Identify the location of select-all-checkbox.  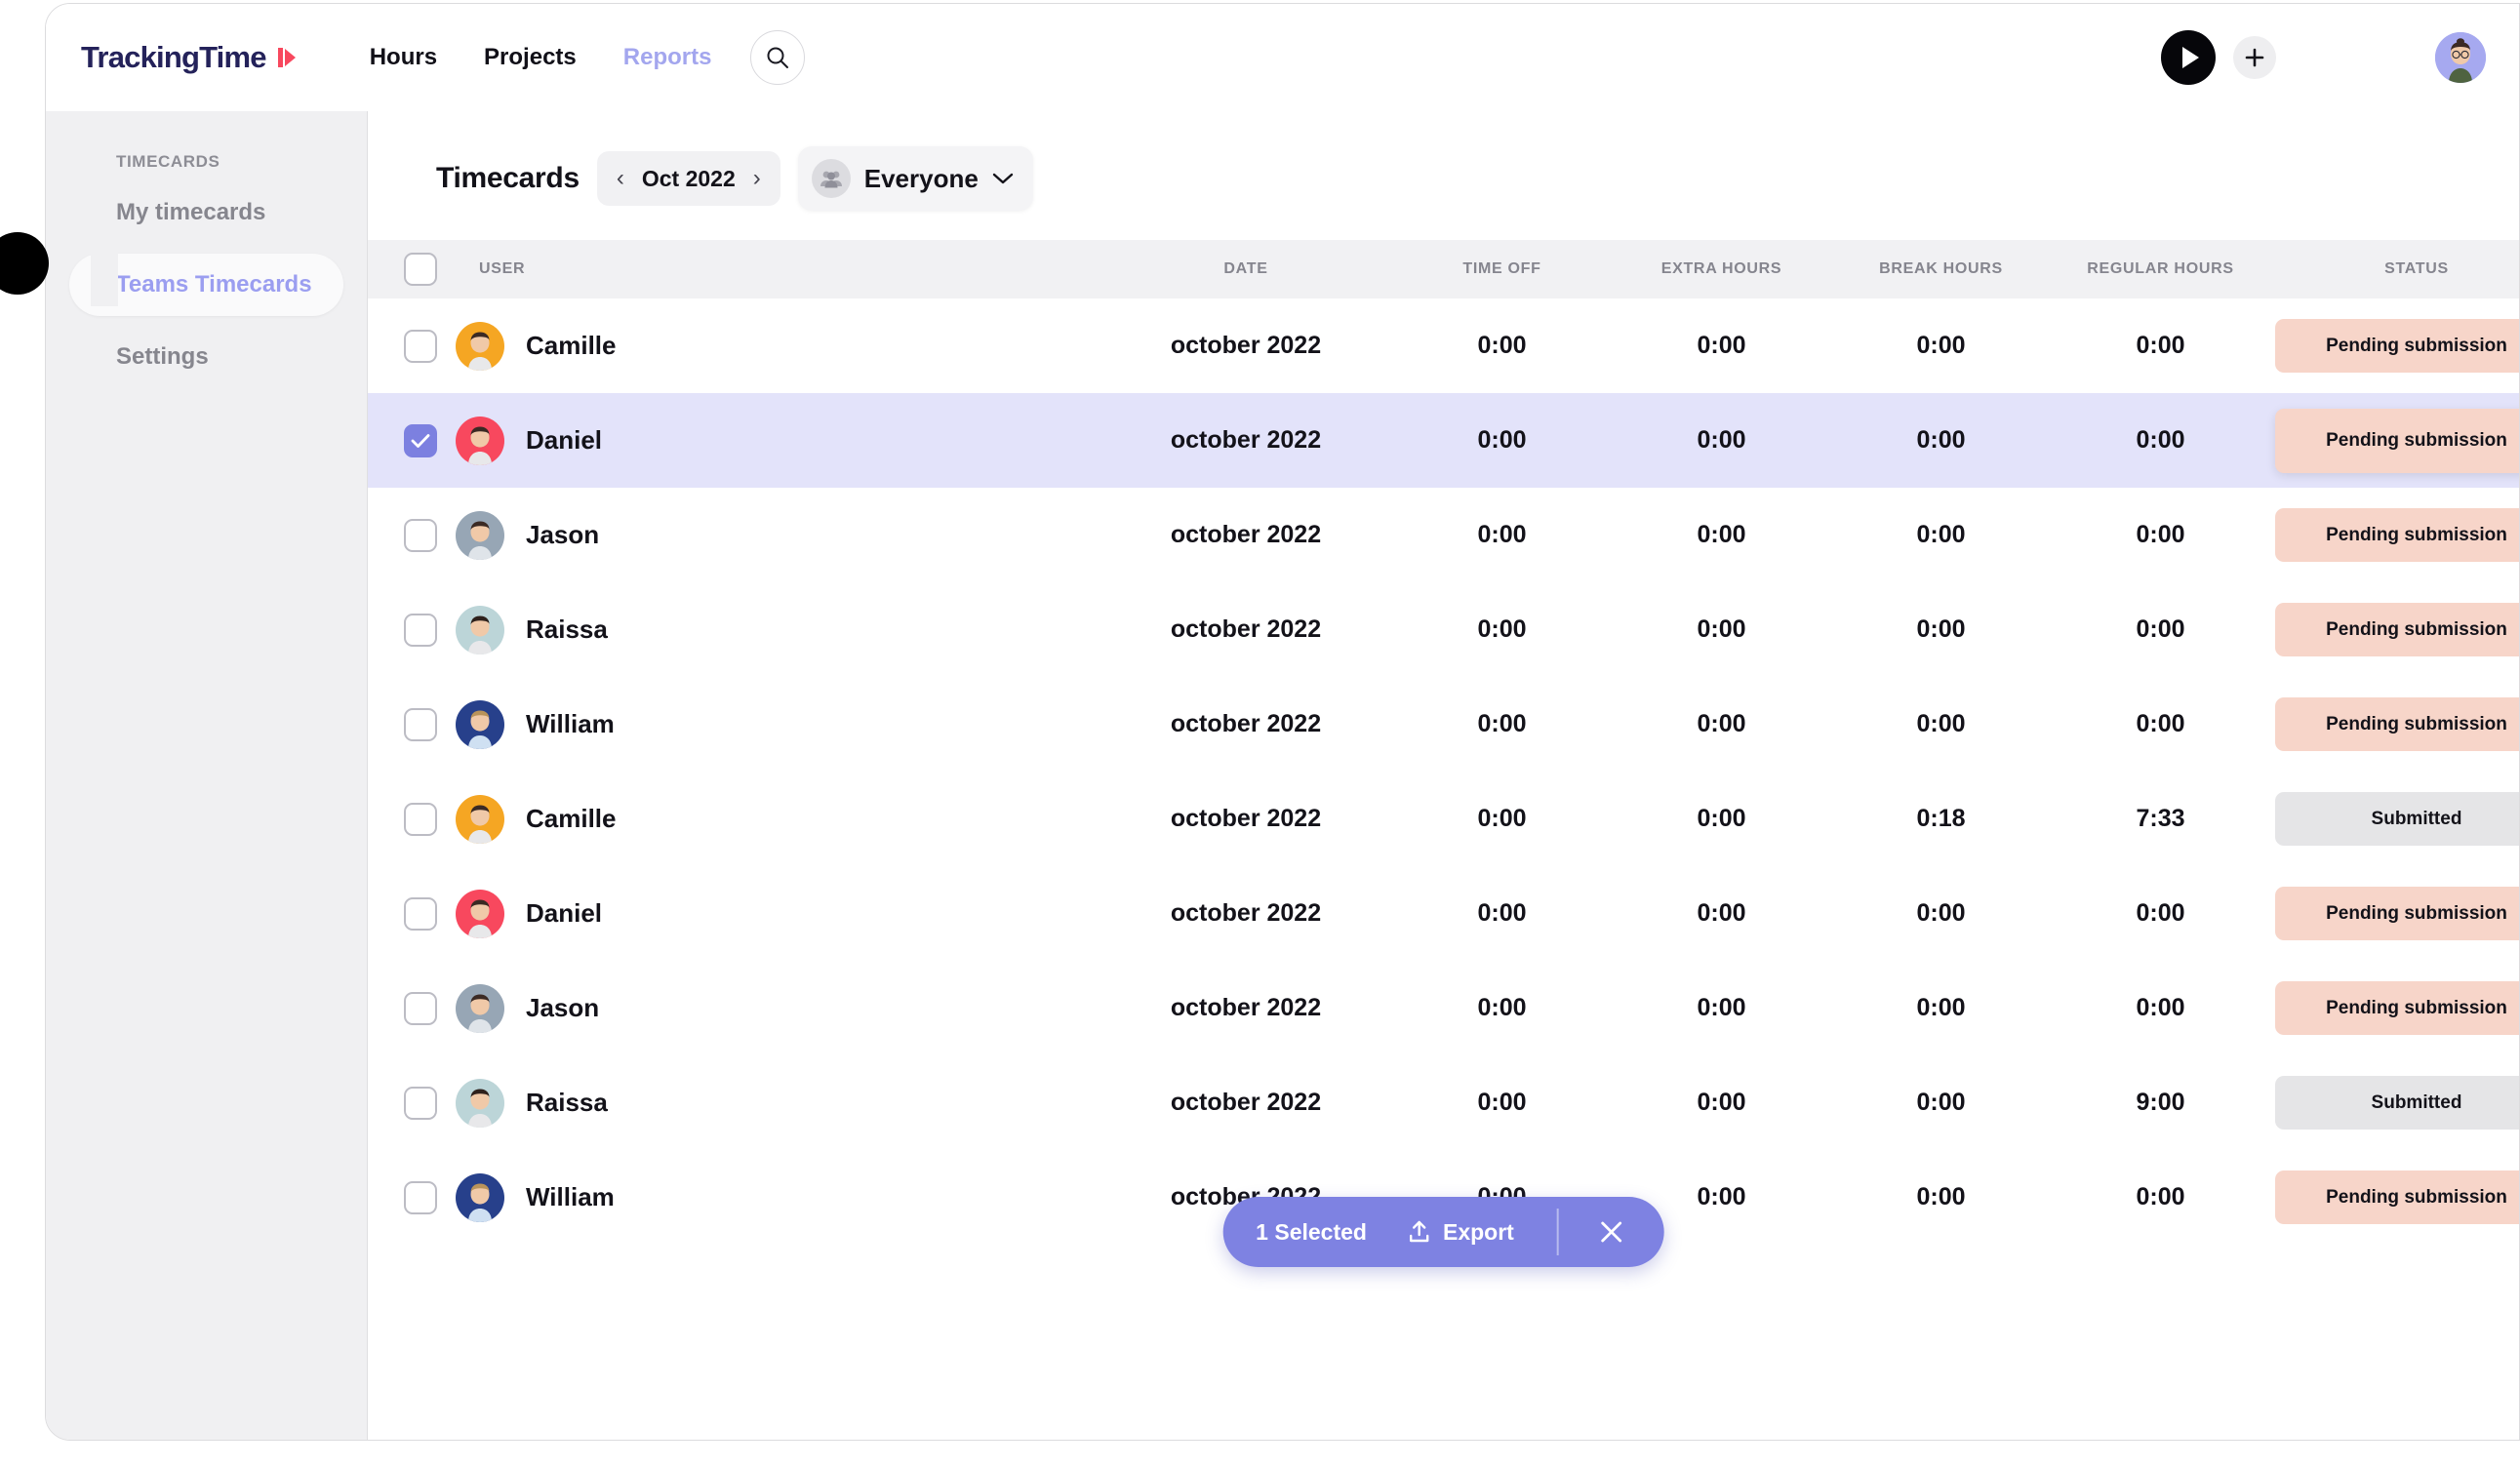
(420, 269).